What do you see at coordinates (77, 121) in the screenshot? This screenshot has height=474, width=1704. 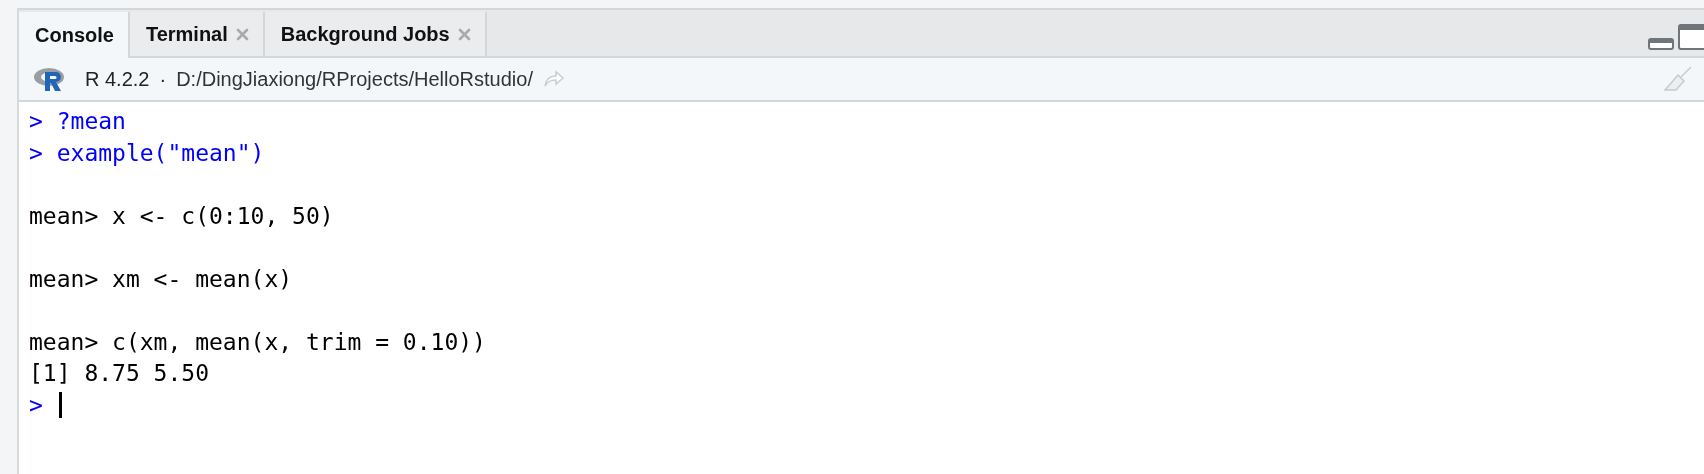 I see `console-command: > ?mean` at bounding box center [77, 121].